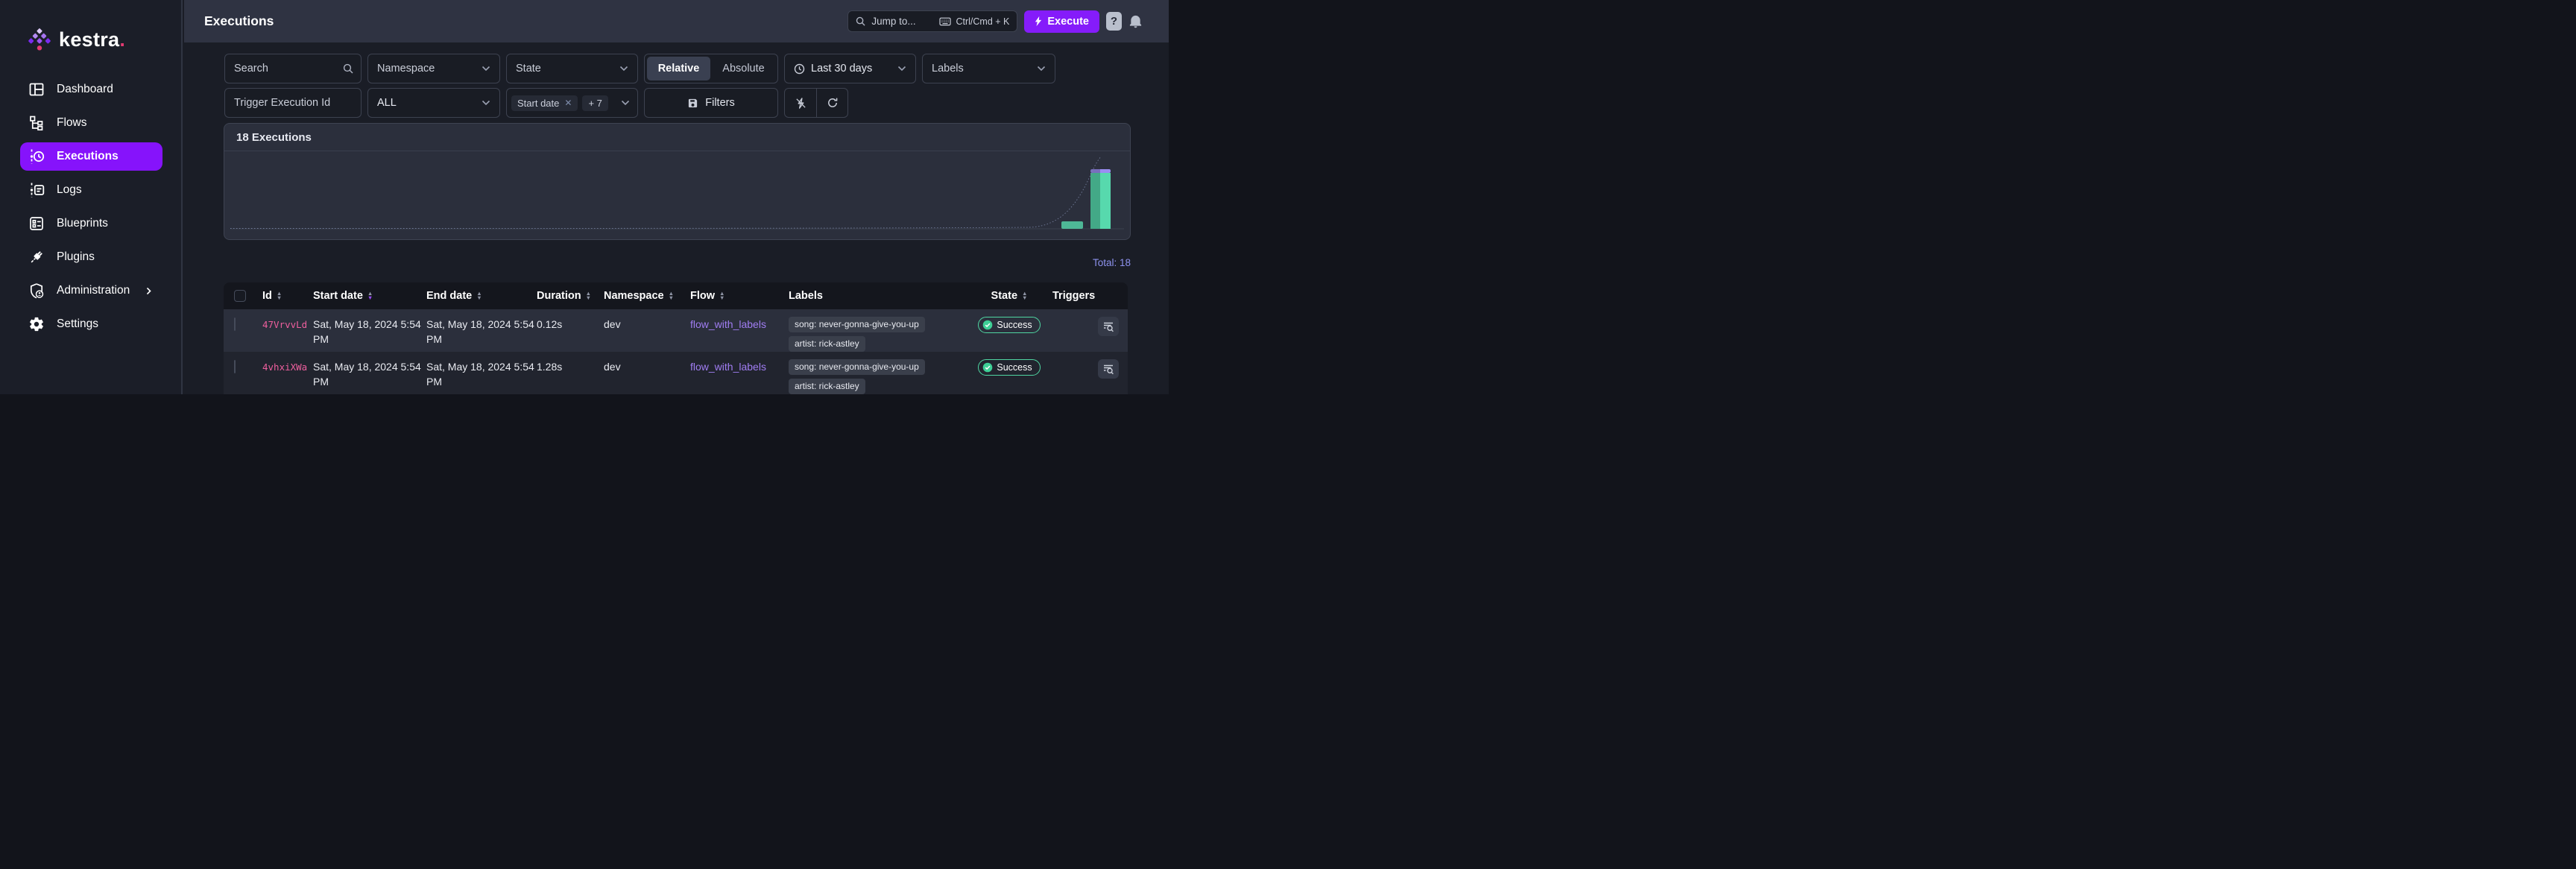  What do you see at coordinates (800, 103) in the screenshot?
I see `auto-refresh-off-button` at bounding box center [800, 103].